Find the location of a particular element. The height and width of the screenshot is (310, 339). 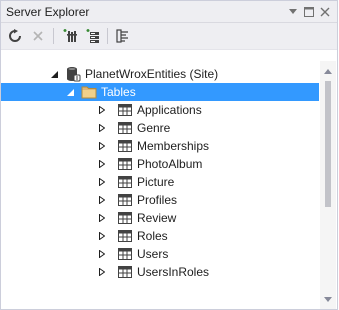

tree-node-table: Memberships is located at coordinates (160, 146).